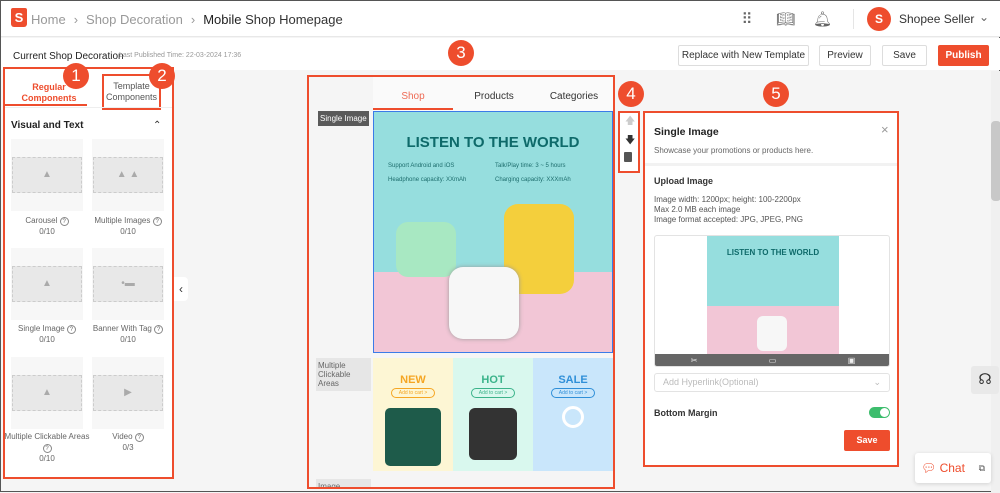  Describe the element at coordinates (845, 55) in the screenshot. I see `preview-button: Preview` at that location.